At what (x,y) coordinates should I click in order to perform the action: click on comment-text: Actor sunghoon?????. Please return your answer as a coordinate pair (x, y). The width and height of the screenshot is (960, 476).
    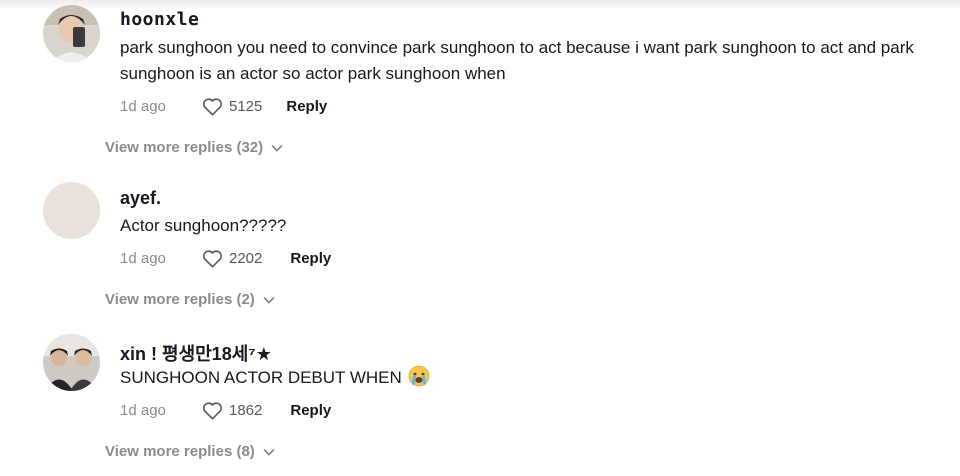
    Looking at the image, I should click on (203, 225).